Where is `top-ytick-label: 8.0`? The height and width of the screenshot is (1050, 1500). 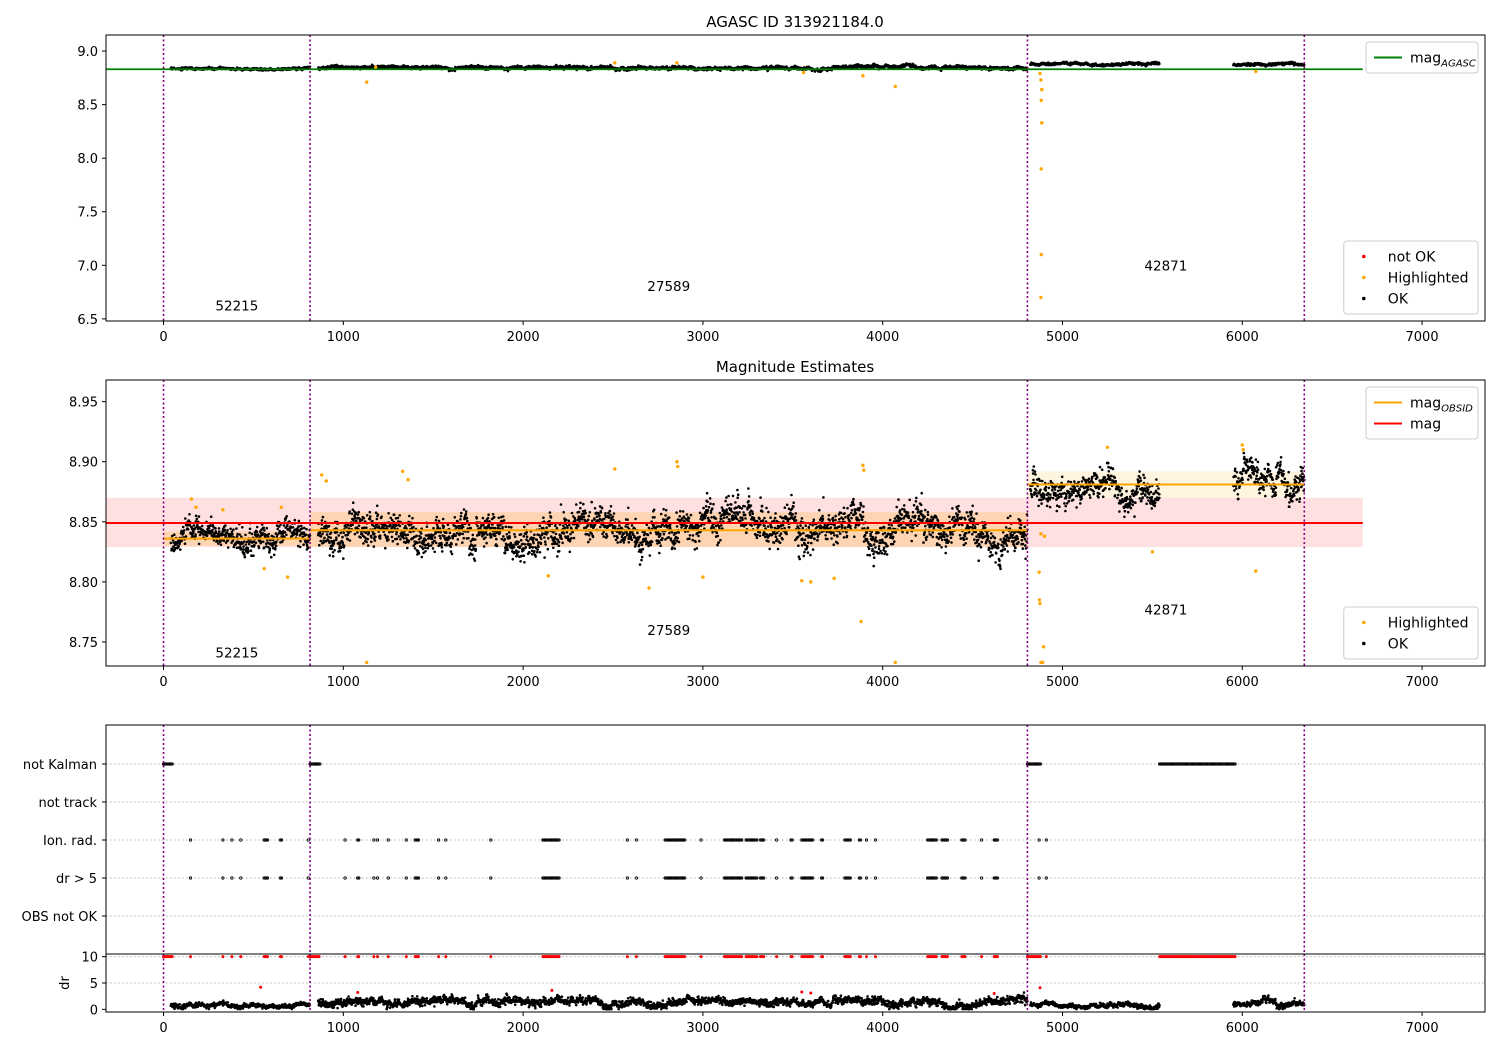 top-ytick-label: 8.0 is located at coordinates (87, 159).